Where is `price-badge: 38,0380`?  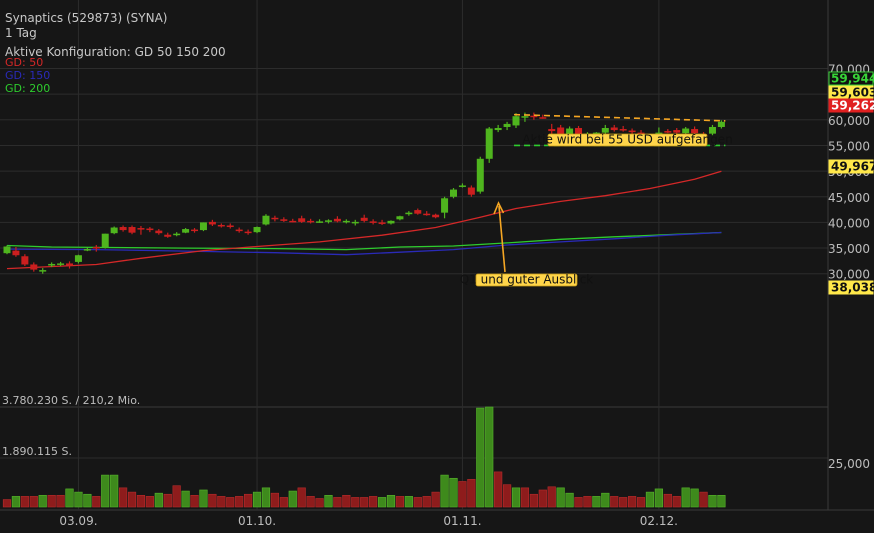 price-badge: 38,0380 is located at coordinates (851, 287).